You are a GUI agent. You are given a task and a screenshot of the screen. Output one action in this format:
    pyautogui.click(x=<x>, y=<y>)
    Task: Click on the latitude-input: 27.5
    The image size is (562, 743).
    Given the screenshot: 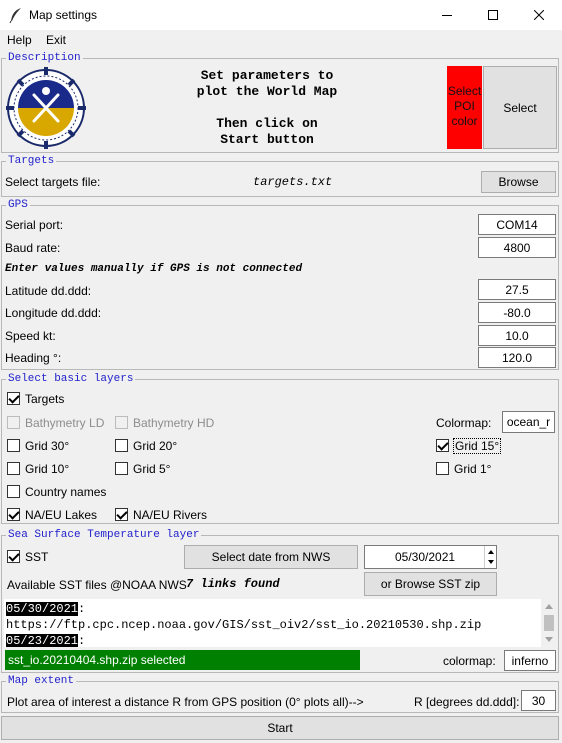 What is the action you would take?
    pyautogui.click(x=517, y=289)
    